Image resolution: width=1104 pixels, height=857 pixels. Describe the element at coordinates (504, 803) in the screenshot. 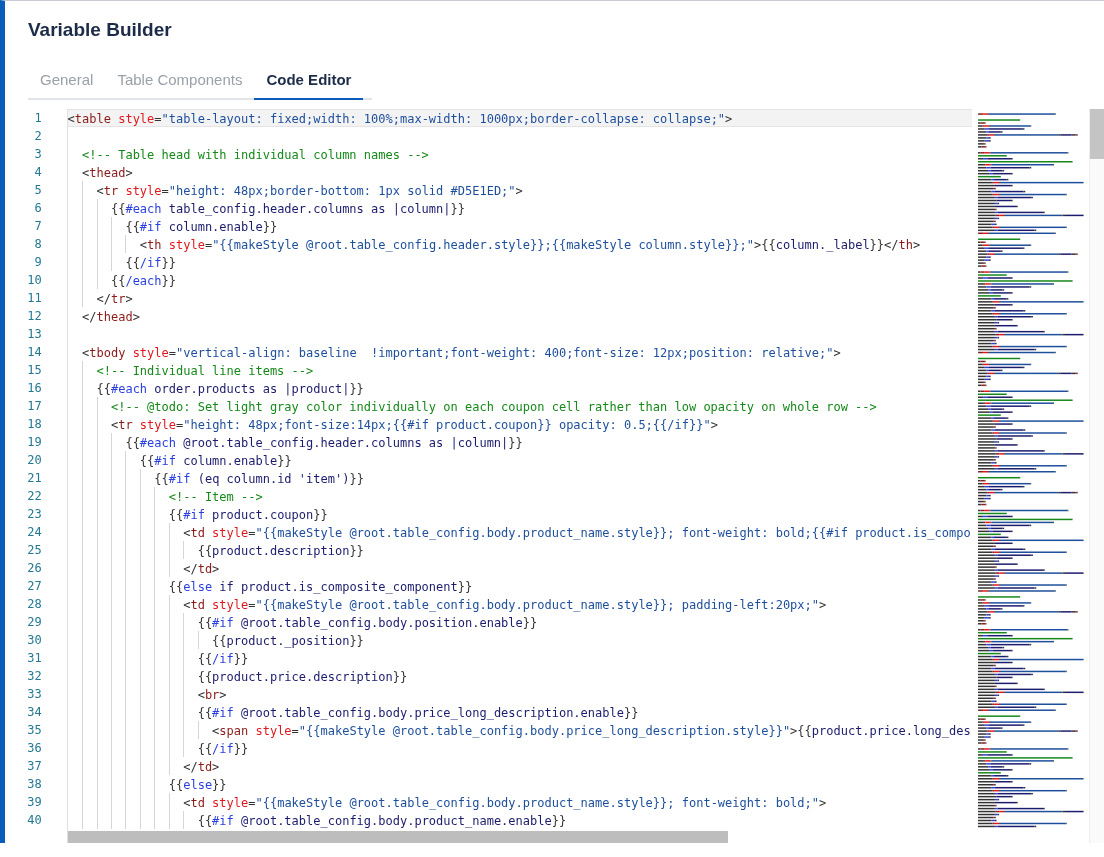

I see `code-line: <td style="{{makeStyle @root.table_config.body.product_name.style}}; font-weight: bold;">` at that location.